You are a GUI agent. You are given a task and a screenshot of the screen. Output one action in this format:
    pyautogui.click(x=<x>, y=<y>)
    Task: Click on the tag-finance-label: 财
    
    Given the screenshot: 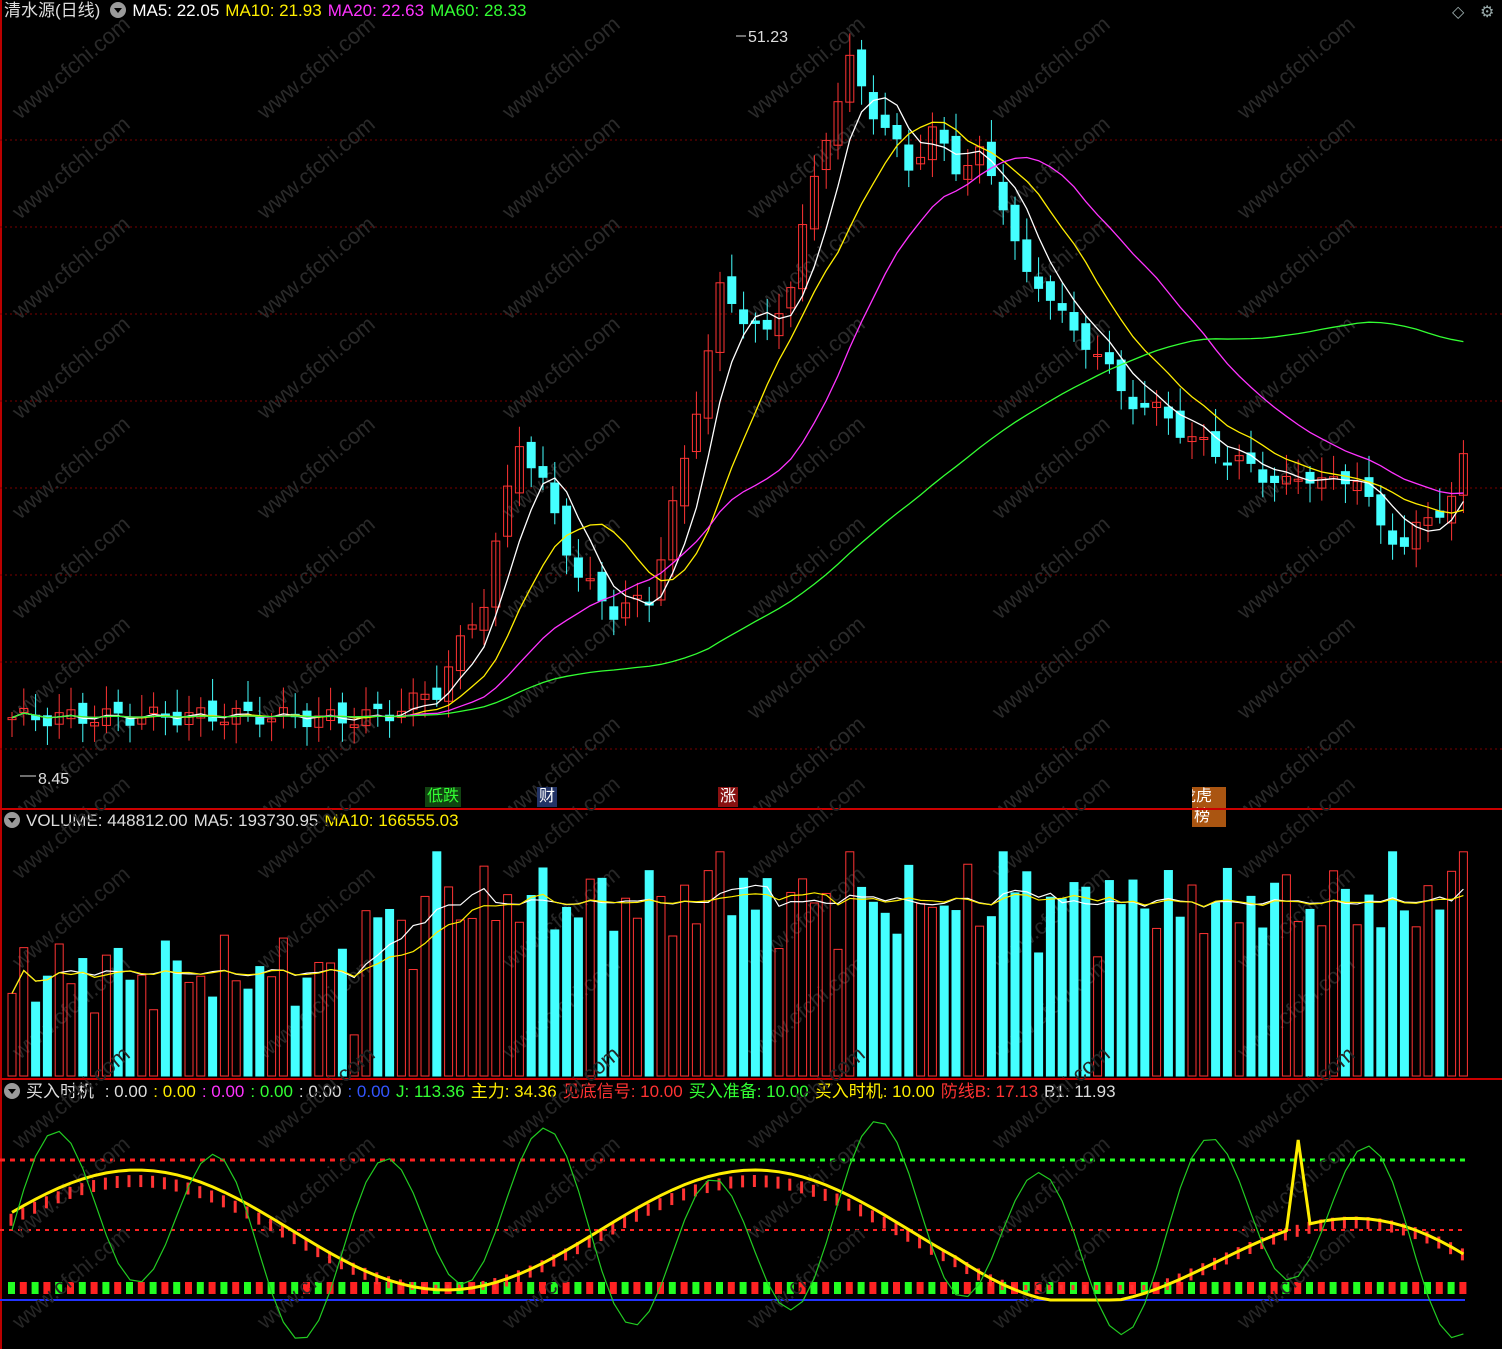 What is the action you would take?
    pyautogui.click(x=547, y=796)
    